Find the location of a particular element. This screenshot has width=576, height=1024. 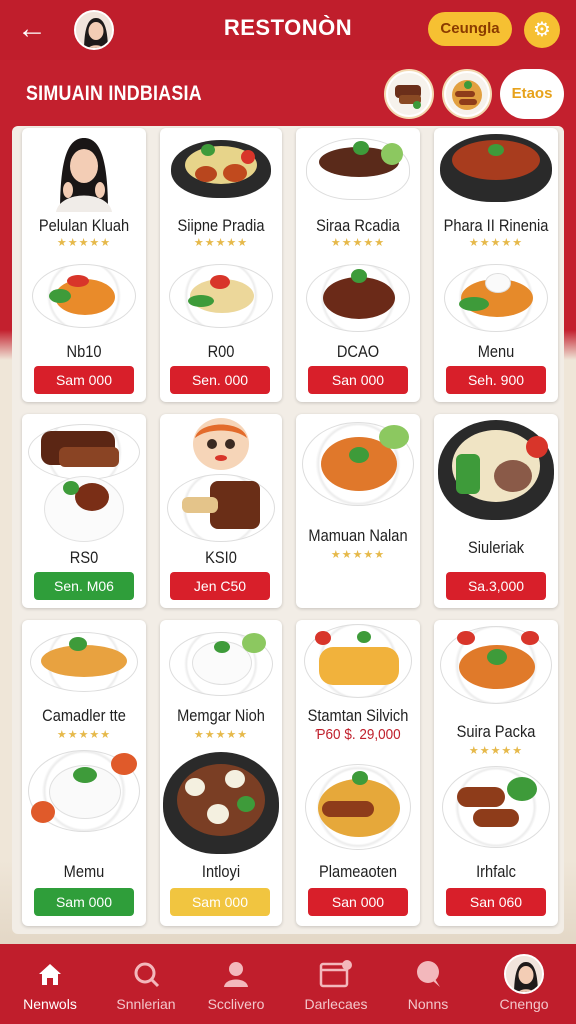

subheader: SIMUAIN INDBIASIA Etaos is located at coordinates (288, 93).